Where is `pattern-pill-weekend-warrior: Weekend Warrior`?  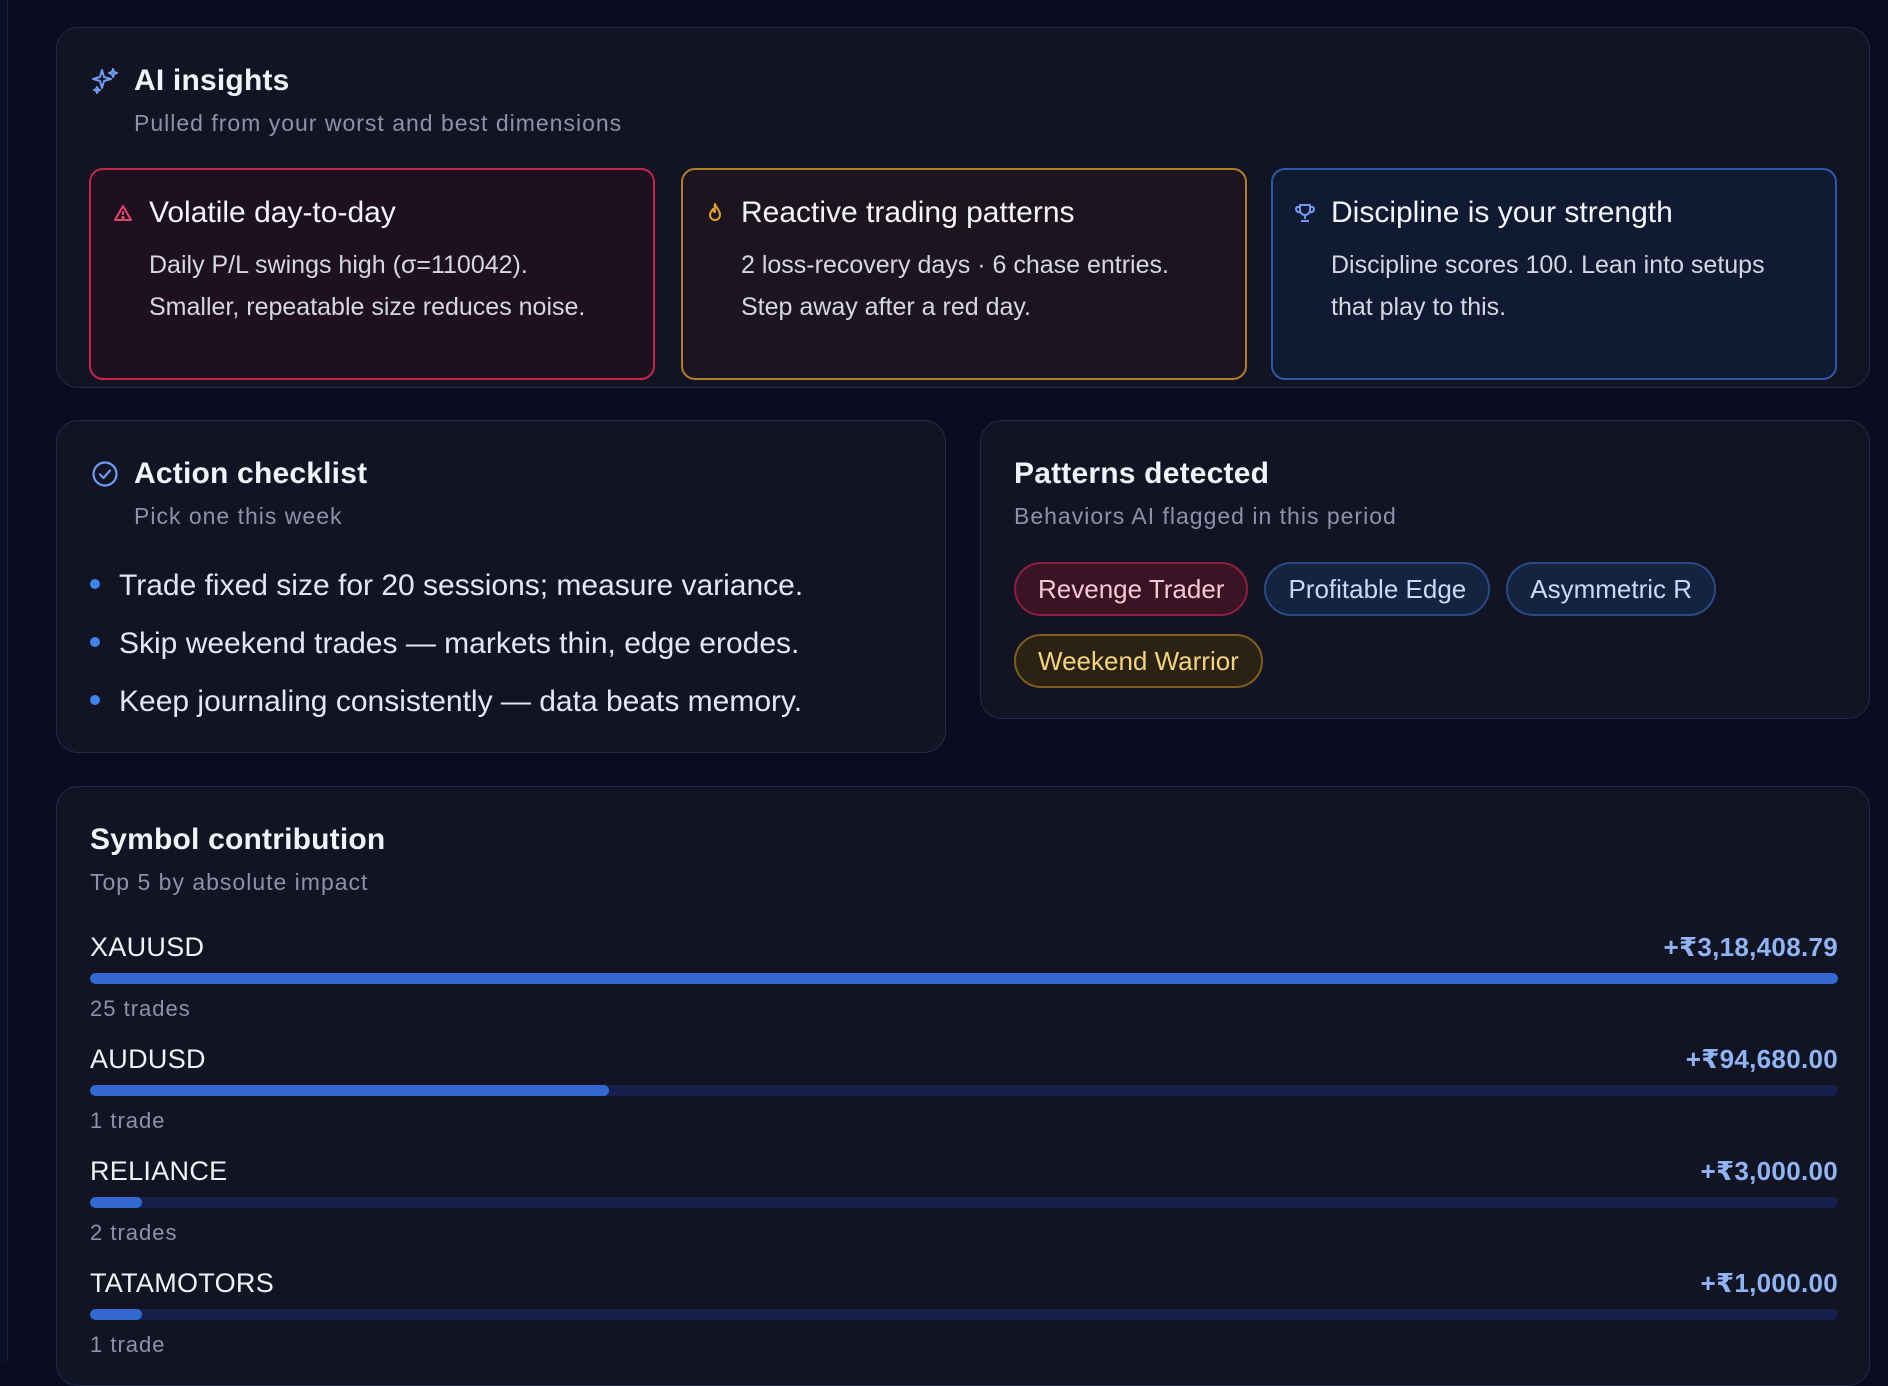 pattern-pill-weekend-warrior: Weekend Warrior is located at coordinates (1138, 661).